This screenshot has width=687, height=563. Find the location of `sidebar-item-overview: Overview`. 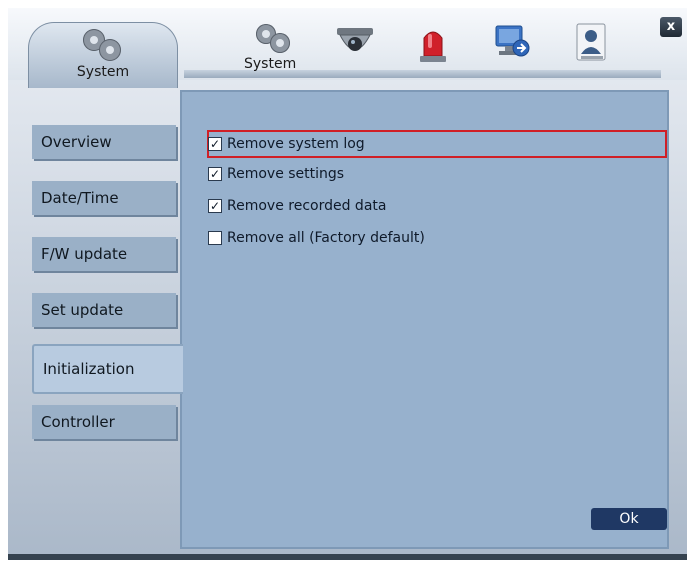

sidebar-item-overview: Overview is located at coordinates (104, 142).